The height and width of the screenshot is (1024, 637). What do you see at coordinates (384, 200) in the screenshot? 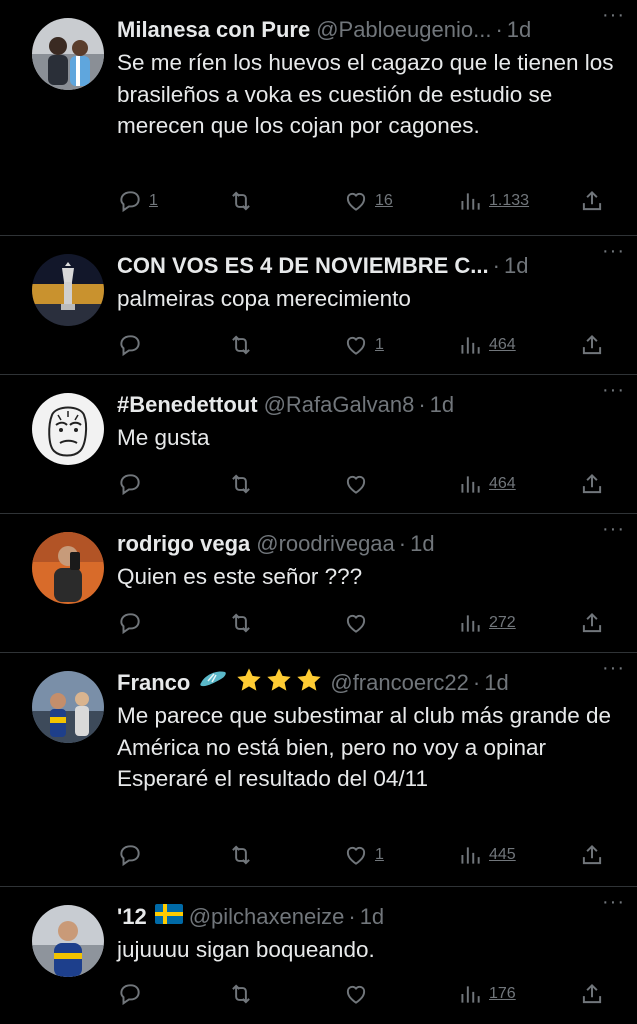
I see `like-count: 16` at bounding box center [384, 200].